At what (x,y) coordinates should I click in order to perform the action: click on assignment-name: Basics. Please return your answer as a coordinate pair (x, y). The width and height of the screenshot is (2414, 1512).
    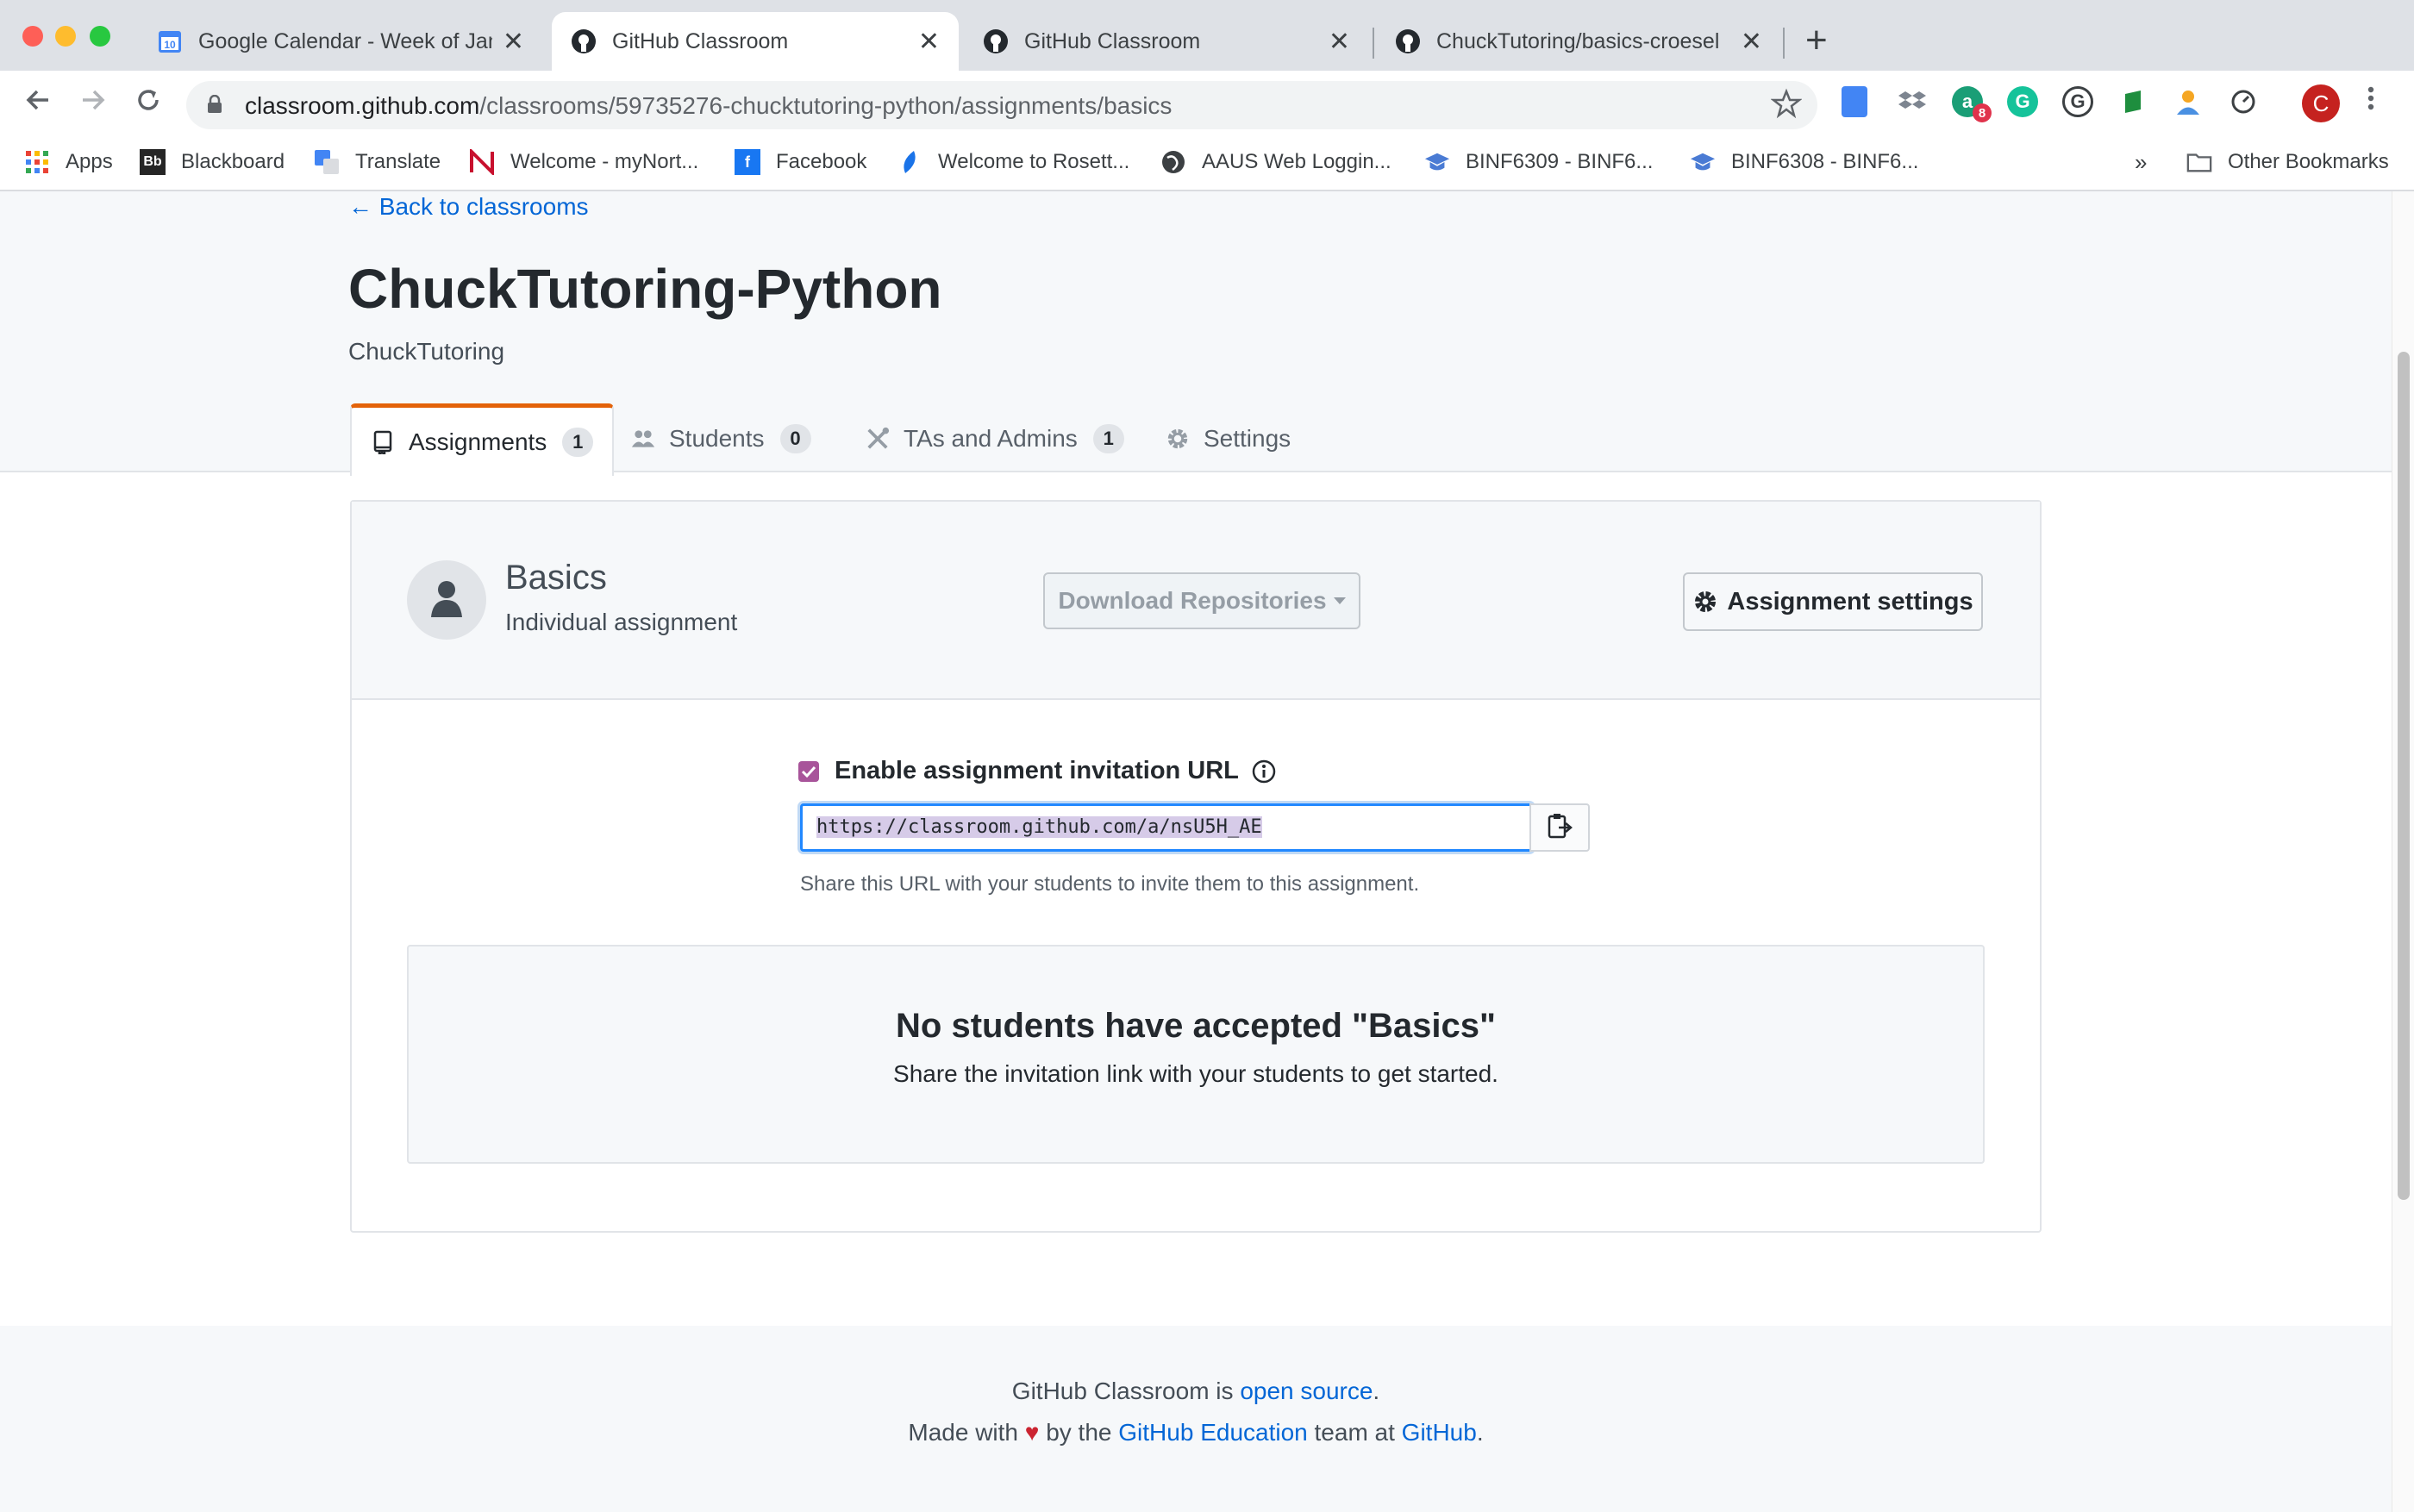
    Looking at the image, I should click on (556, 578).